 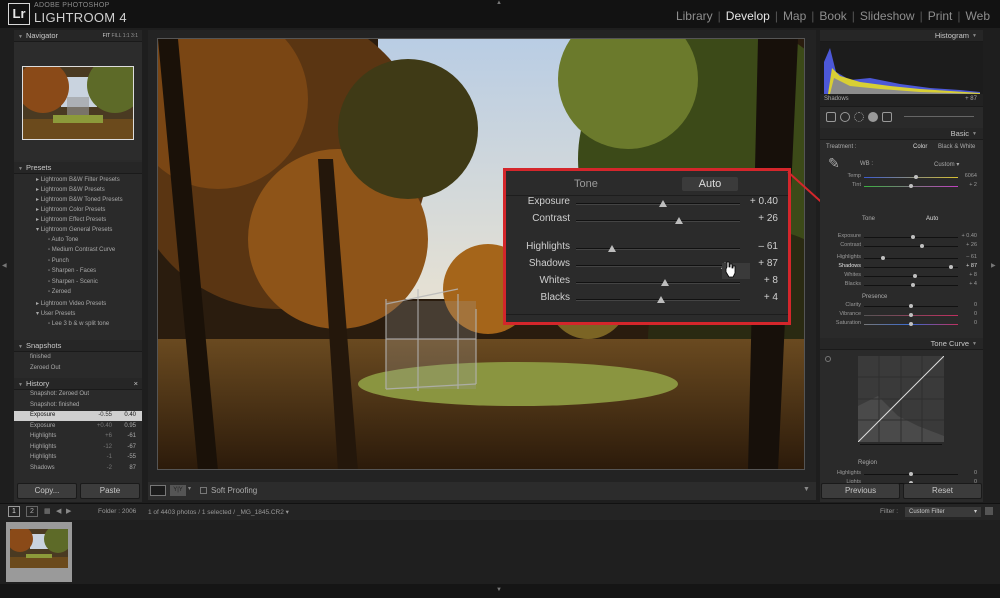 I want to click on preset-item: ▫ Auto Tone, so click(x=63, y=240).